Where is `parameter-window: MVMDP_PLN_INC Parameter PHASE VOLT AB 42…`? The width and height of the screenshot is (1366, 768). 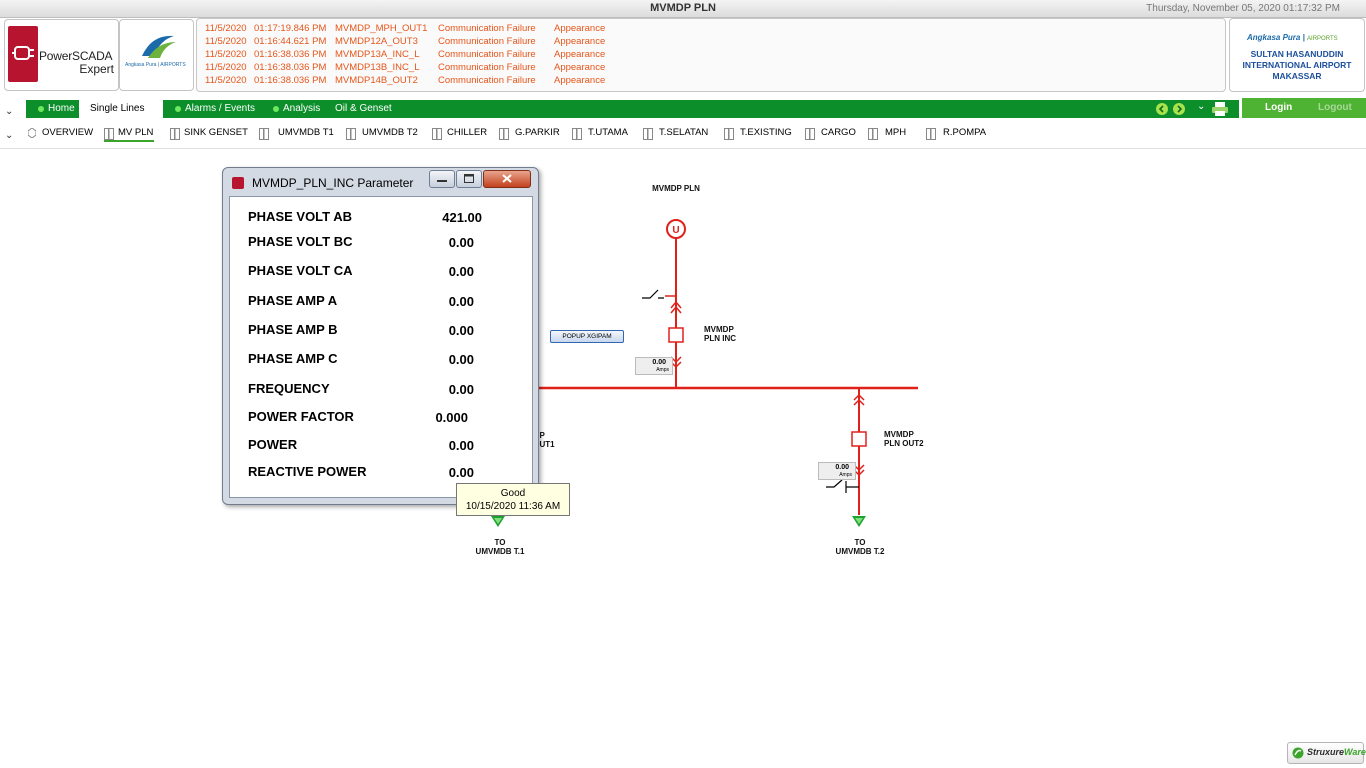 parameter-window: MVMDP_PLN_INC Parameter PHASE VOLT AB 42… is located at coordinates (380, 336).